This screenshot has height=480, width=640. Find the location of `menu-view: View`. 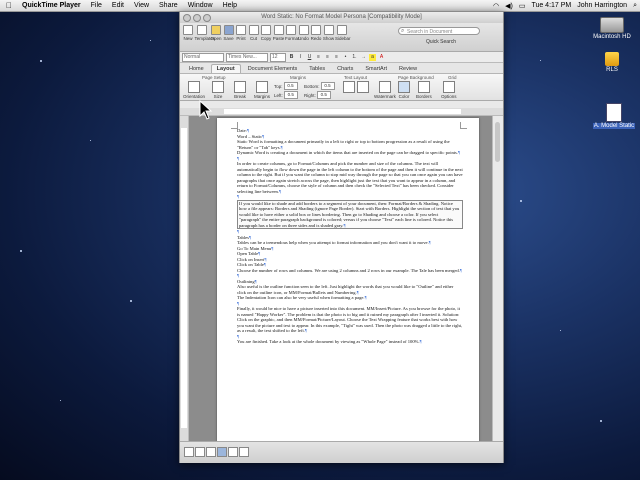

menu-view: View is located at coordinates (141, 5).